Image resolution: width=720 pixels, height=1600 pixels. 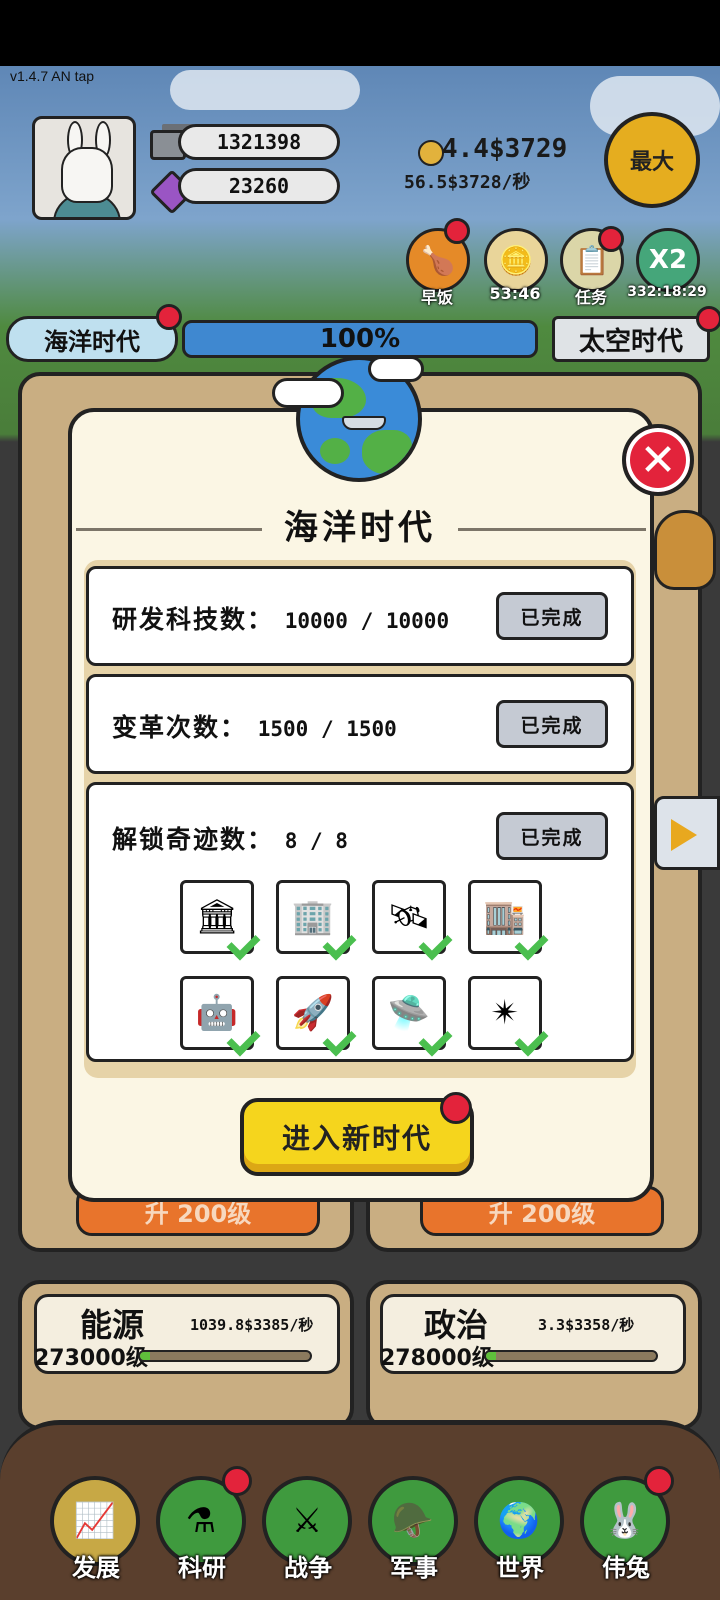 What do you see at coordinates (254, 727) in the screenshot?
I see `requirement-reform-text: 变革次数： 1500 / 1500` at bounding box center [254, 727].